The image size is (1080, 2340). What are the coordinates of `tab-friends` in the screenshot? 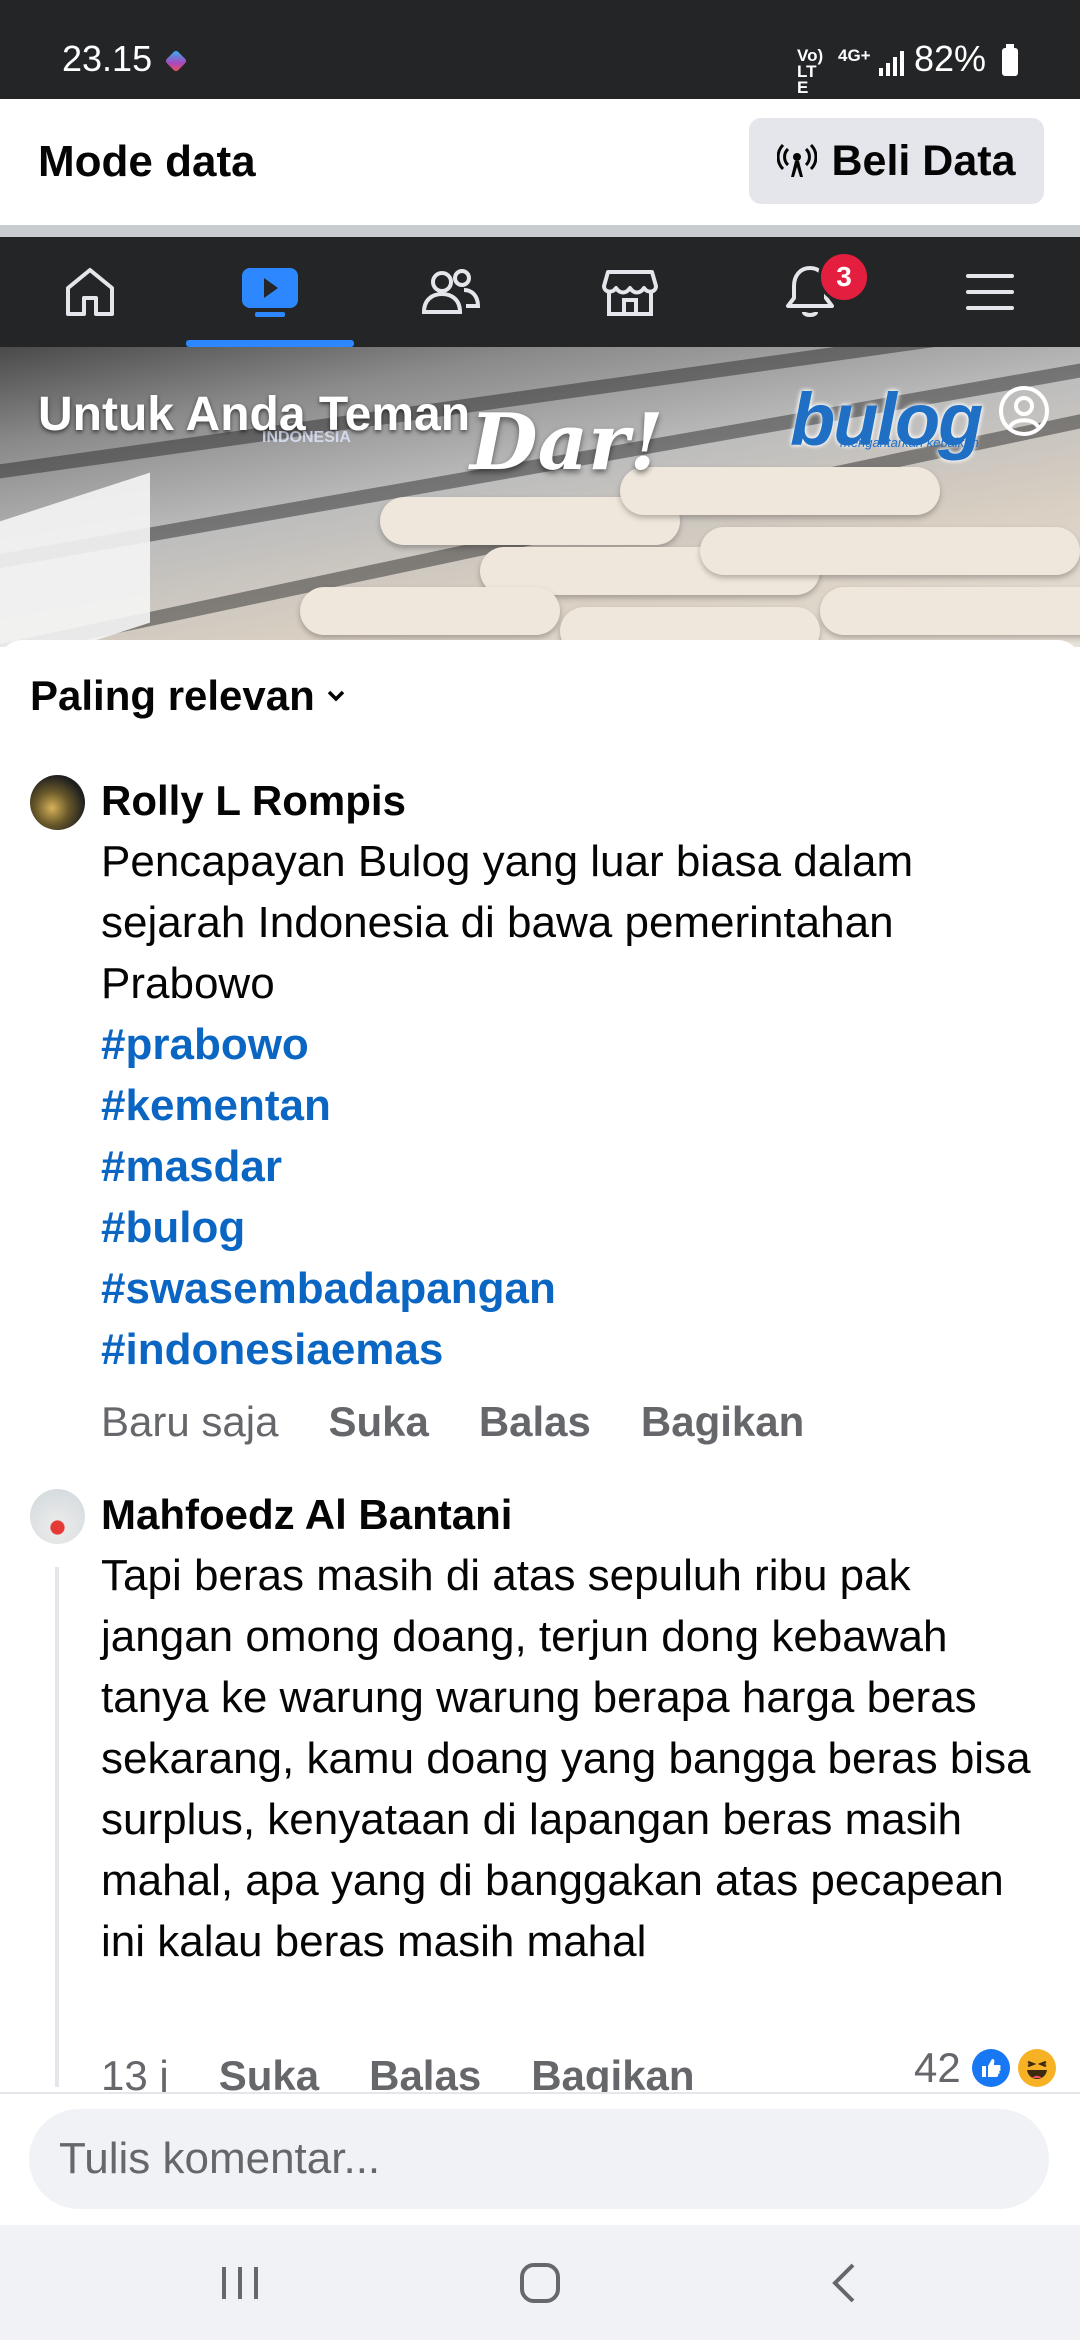 It's located at (450, 292).